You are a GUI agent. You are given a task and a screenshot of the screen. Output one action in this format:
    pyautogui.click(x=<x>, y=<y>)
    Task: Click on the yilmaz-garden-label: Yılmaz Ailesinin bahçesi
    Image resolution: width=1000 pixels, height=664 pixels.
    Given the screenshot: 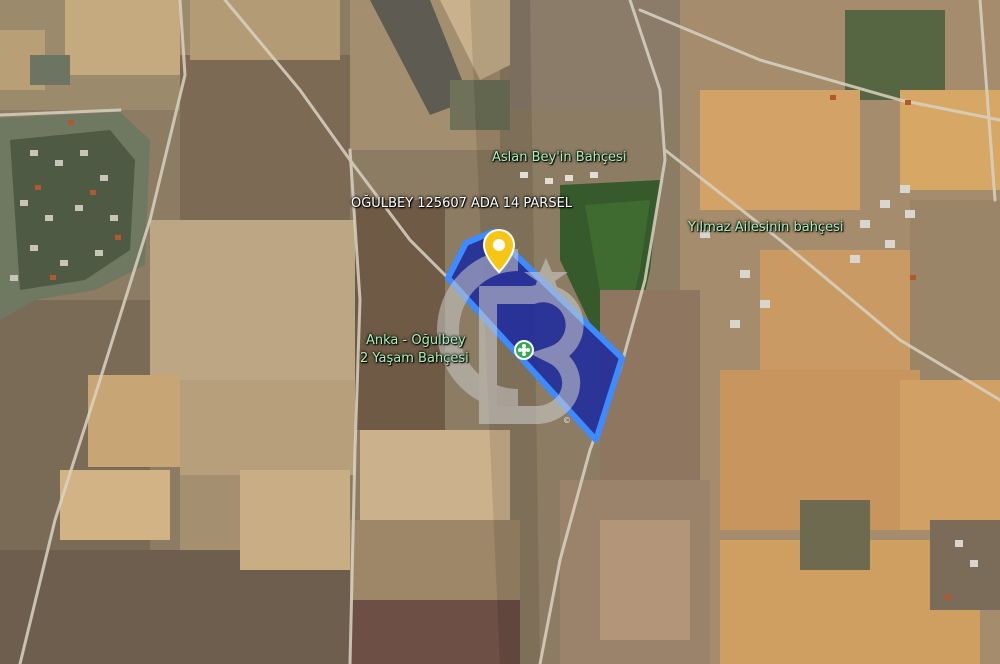 What is the action you would take?
    pyautogui.click(x=765, y=228)
    